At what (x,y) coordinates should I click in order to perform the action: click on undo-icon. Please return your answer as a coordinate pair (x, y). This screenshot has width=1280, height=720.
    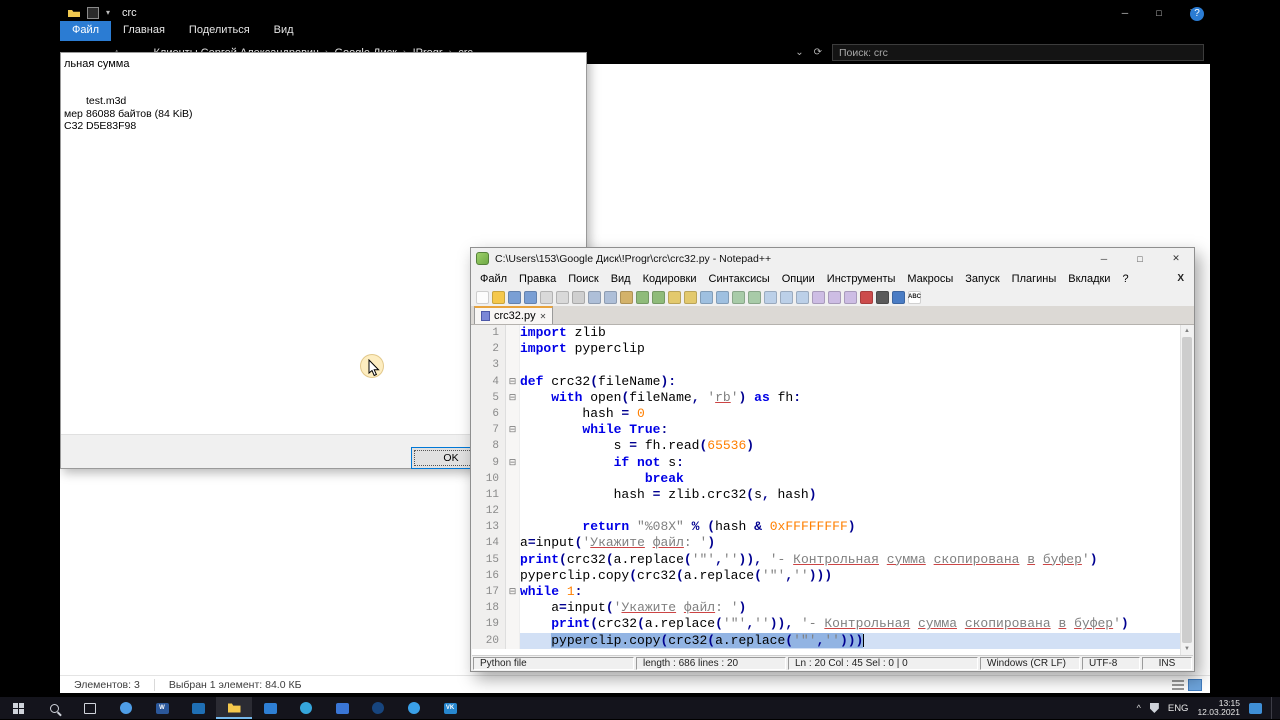
    Looking at the image, I should click on (642, 297).